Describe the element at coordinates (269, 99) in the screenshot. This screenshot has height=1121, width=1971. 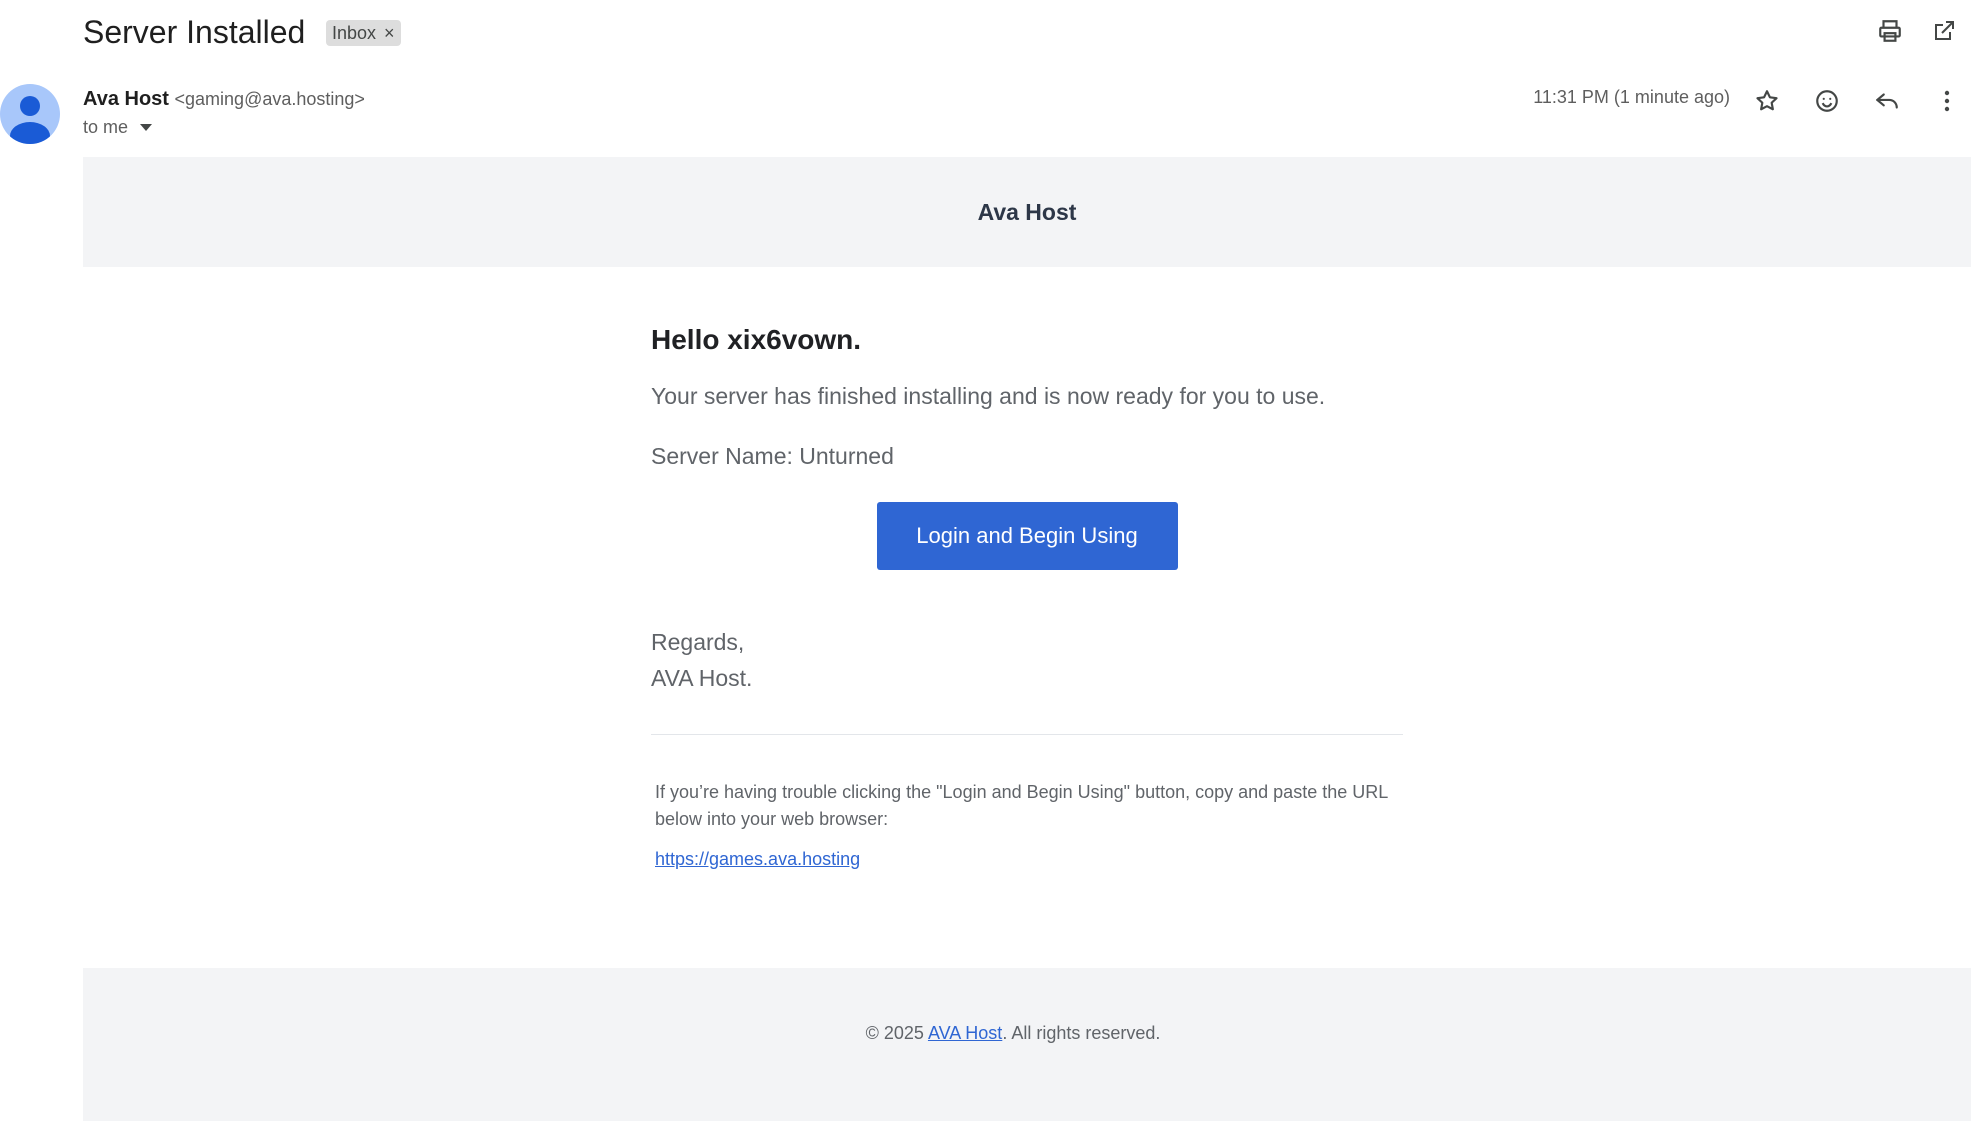
I see `sender-email: <gaming@ava.hosting>` at that location.